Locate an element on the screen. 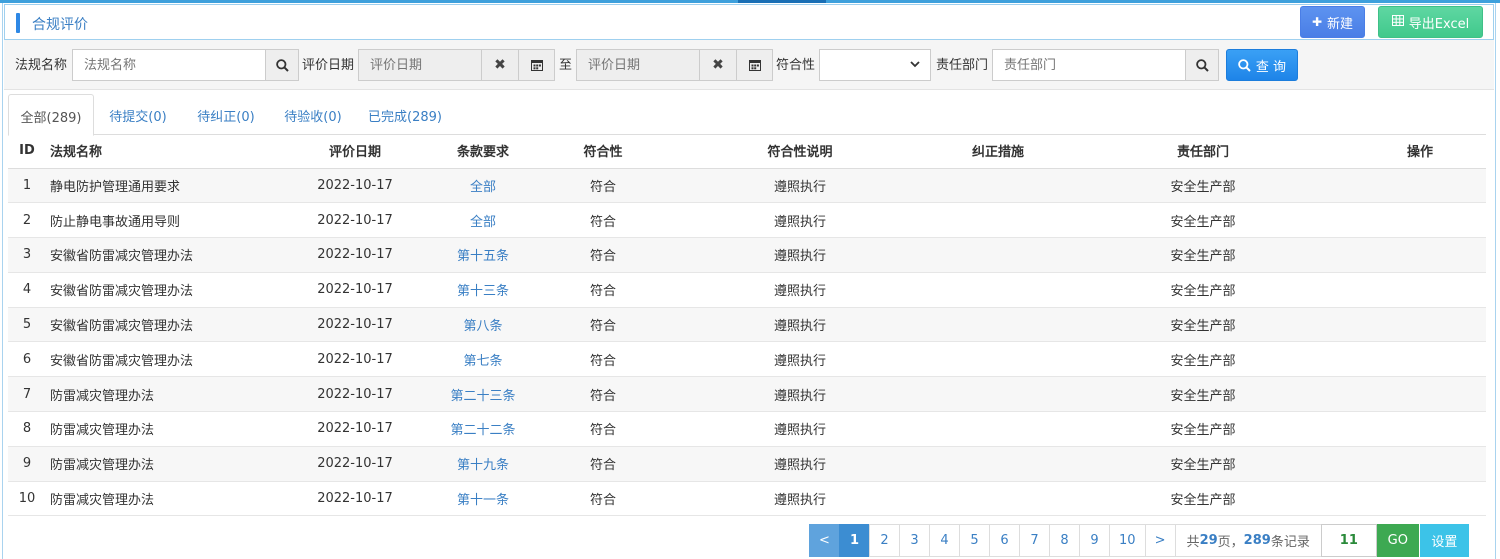  date-label: 评价日期 is located at coordinates (328, 65).